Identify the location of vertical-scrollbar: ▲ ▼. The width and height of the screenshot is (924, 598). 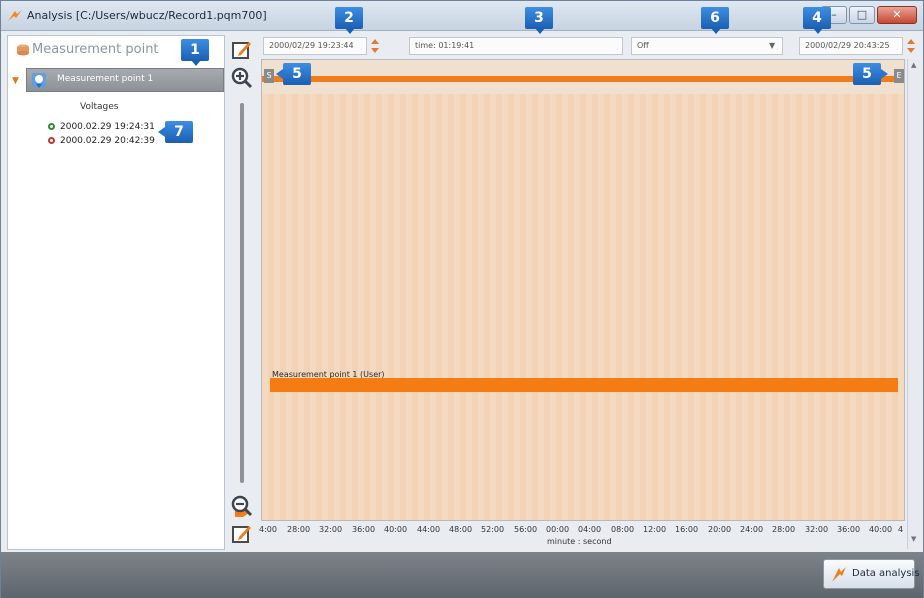
(914, 304).